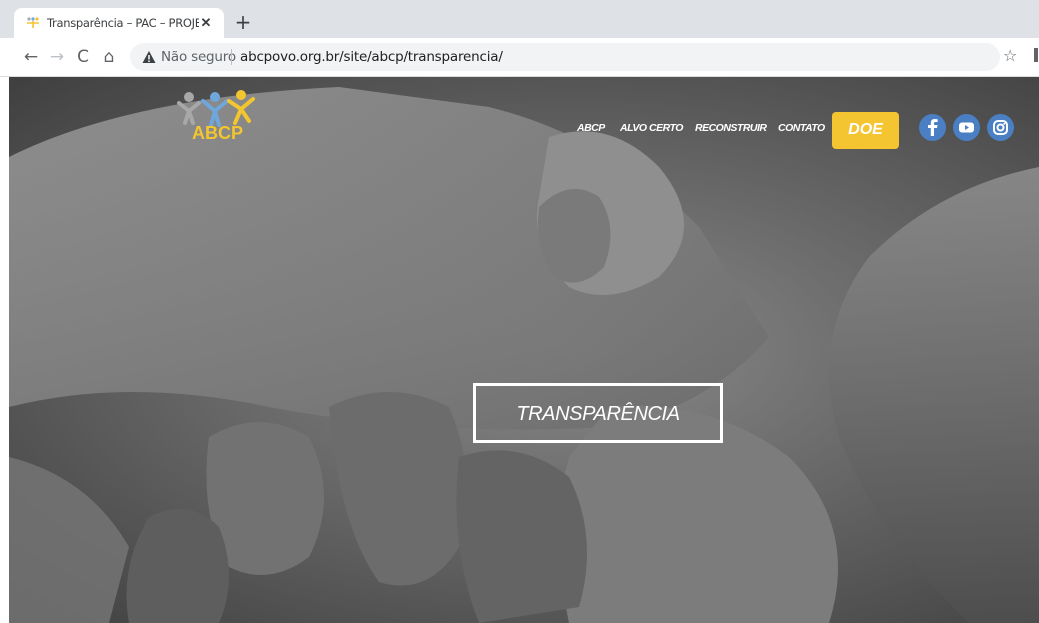 The height and width of the screenshot is (623, 1039). What do you see at coordinates (123, 23) in the screenshot?
I see `tab-title: Transparência – PAC – PROJETO A` at bounding box center [123, 23].